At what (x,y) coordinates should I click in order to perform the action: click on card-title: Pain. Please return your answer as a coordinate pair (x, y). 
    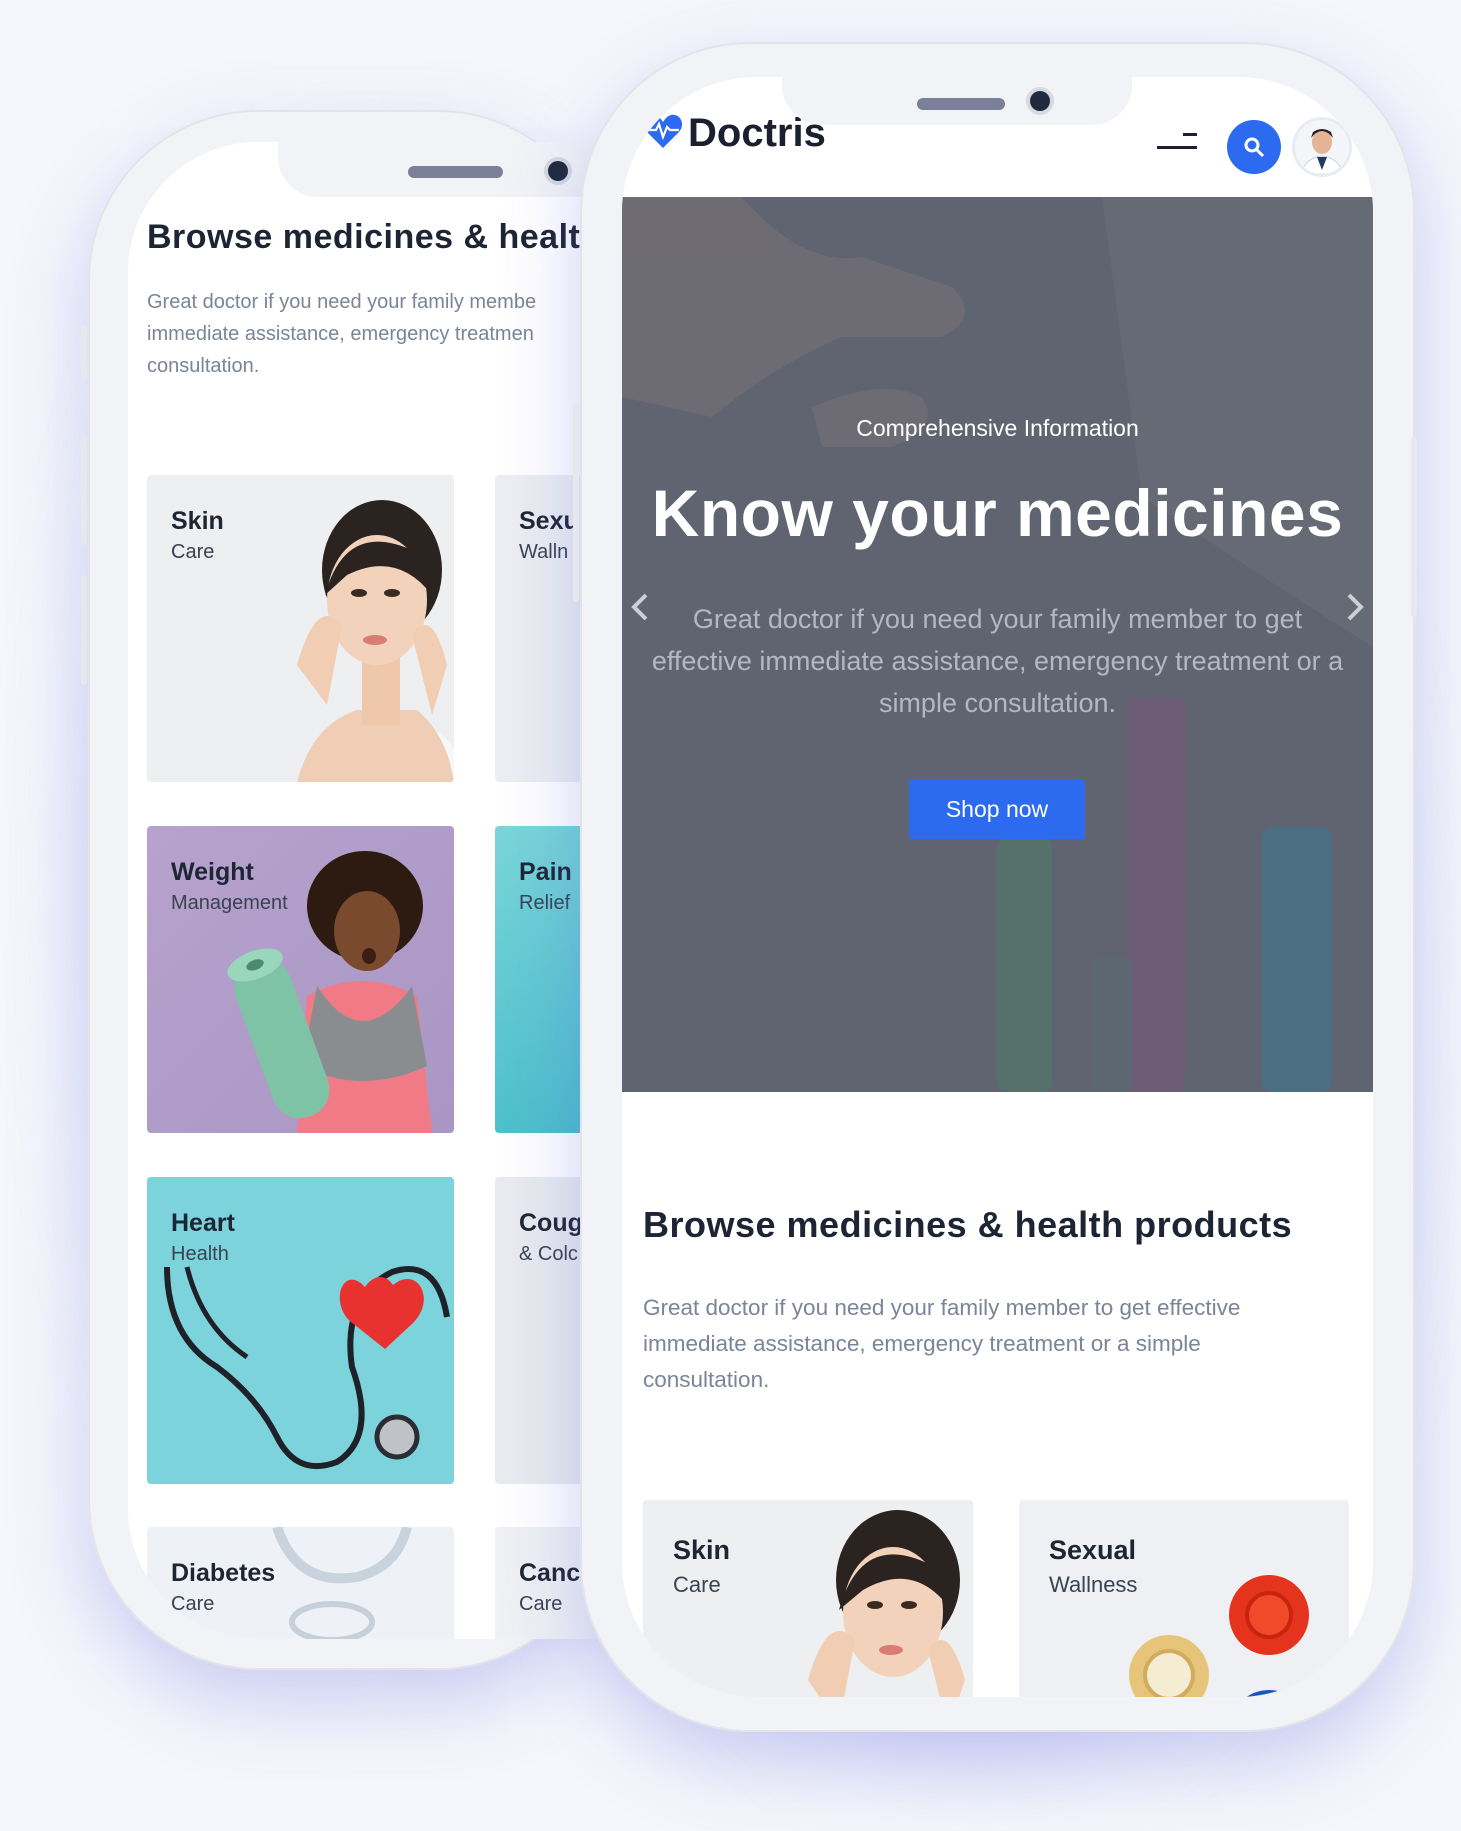
    Looking at the image, I should click on (545, 872).